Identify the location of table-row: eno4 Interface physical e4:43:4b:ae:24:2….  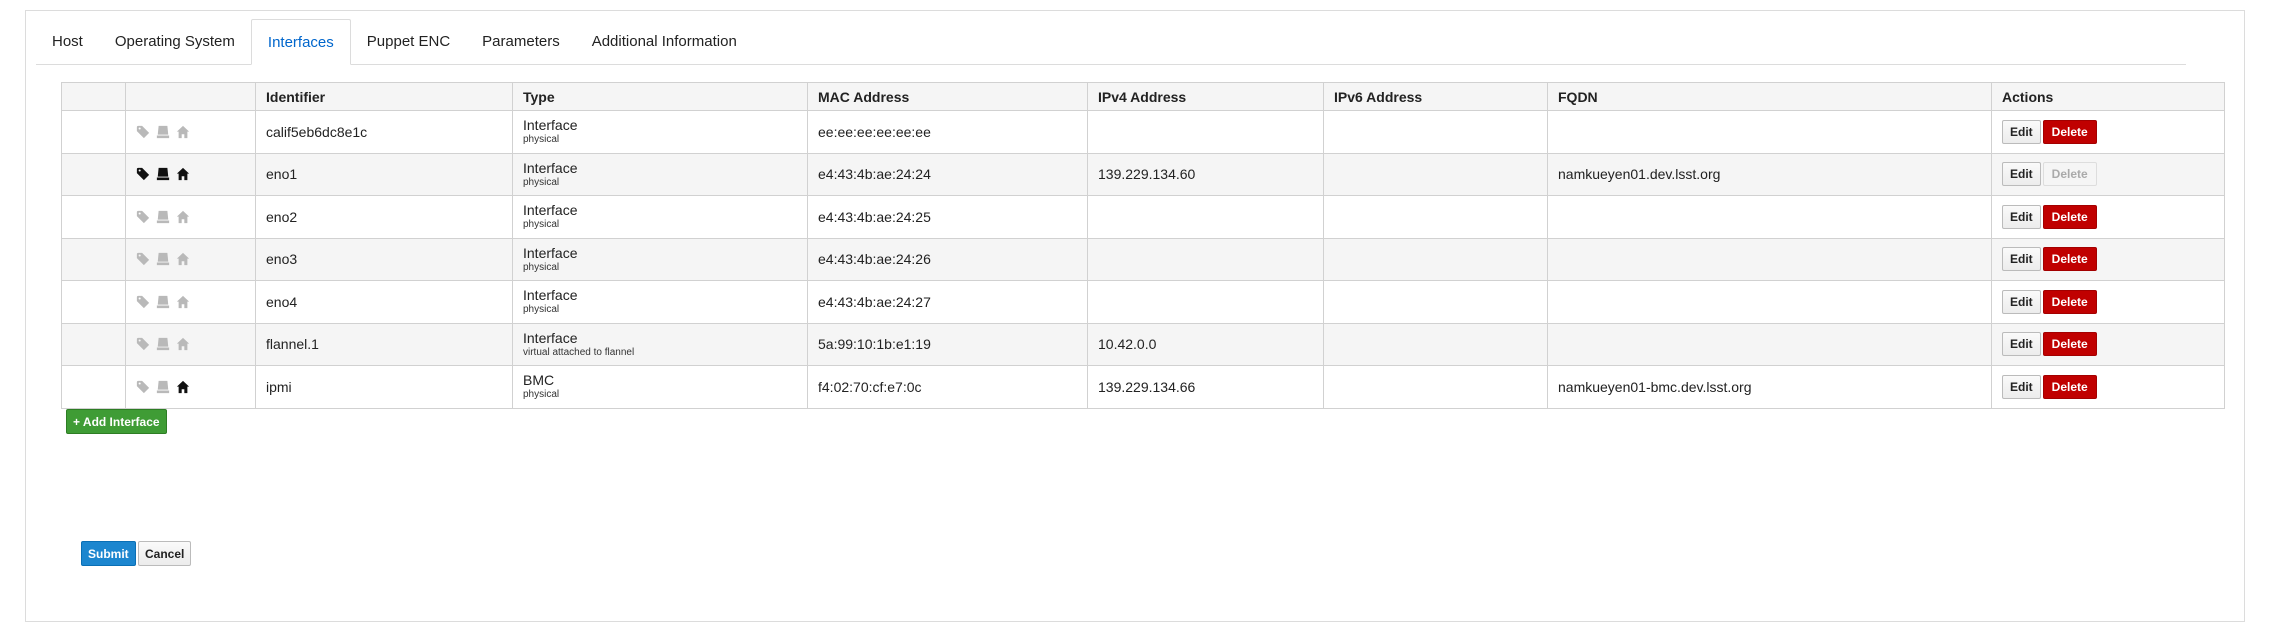
(1143, 302).